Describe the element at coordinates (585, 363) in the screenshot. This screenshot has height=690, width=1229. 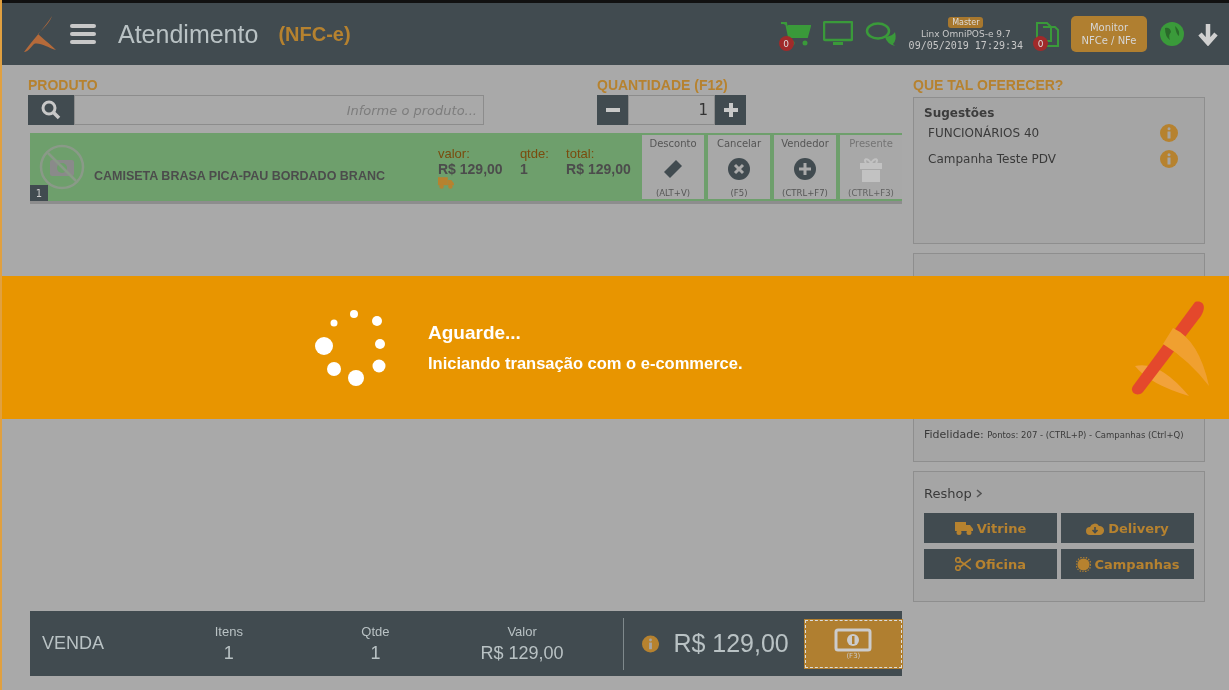
I see `loading-message: Iniciando transação com o e-commerce.` at that location.